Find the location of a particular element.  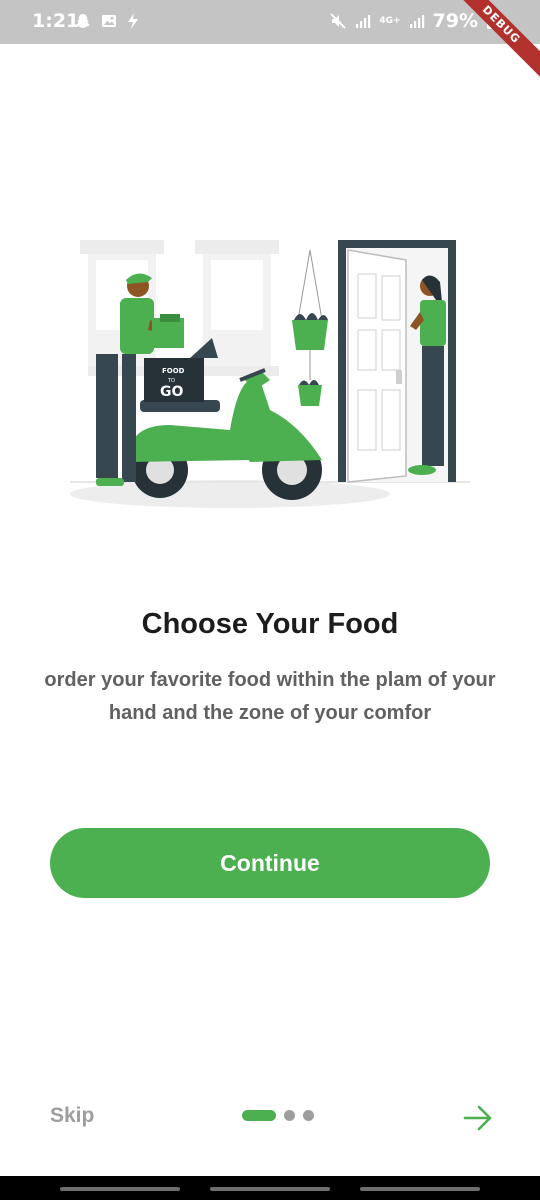

mute-icon is located at coordinates (338, 21).